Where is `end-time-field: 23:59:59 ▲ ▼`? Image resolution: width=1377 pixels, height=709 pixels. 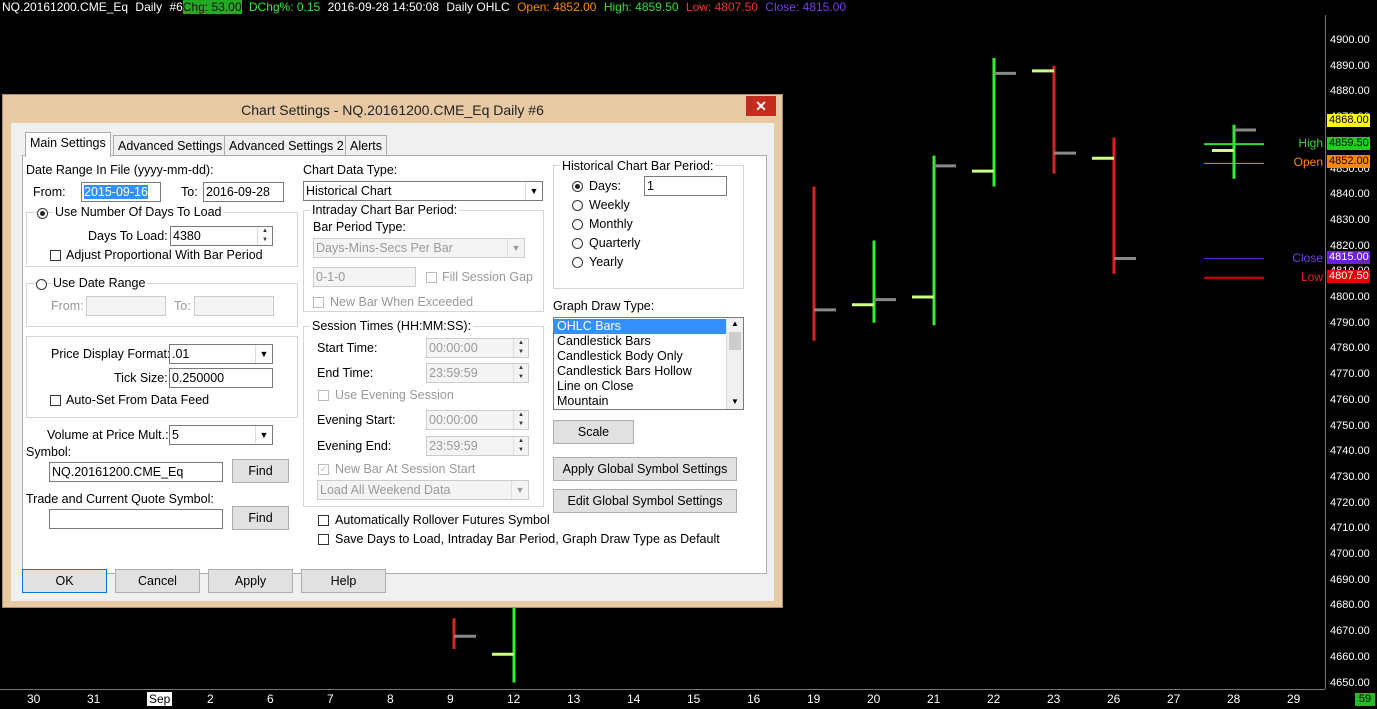 end-time-field: 23:59:59 ▲ ▼ is located at coordinates (477, 373).